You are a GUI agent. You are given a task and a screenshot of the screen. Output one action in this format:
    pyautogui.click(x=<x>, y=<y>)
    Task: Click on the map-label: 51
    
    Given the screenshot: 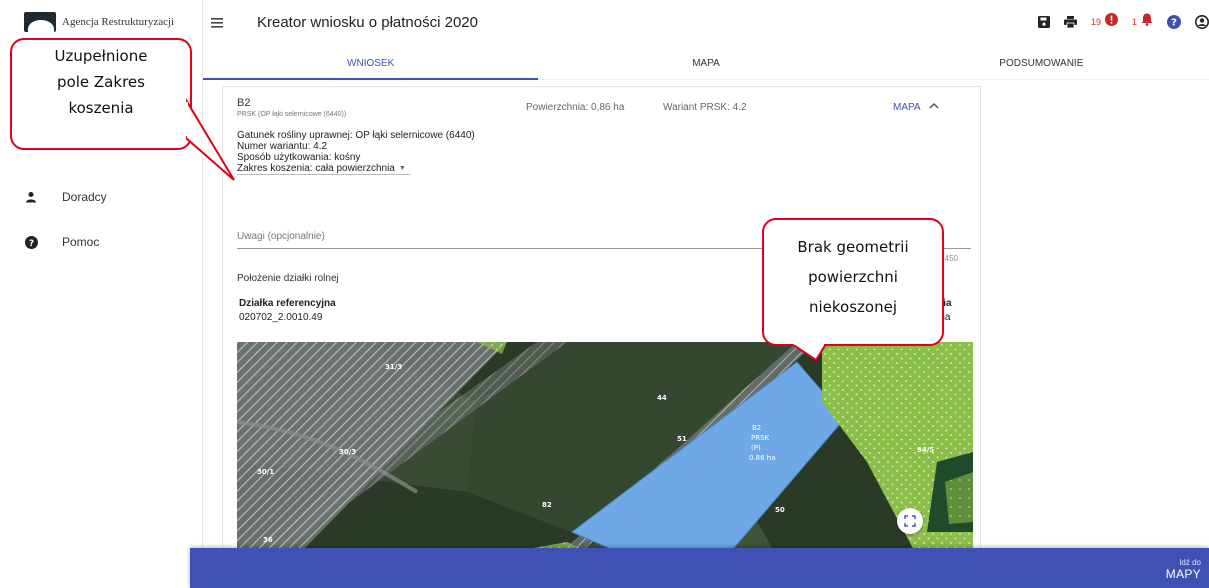 What is the action you would take?
    pyautogui.click(x=682, y=439)
    